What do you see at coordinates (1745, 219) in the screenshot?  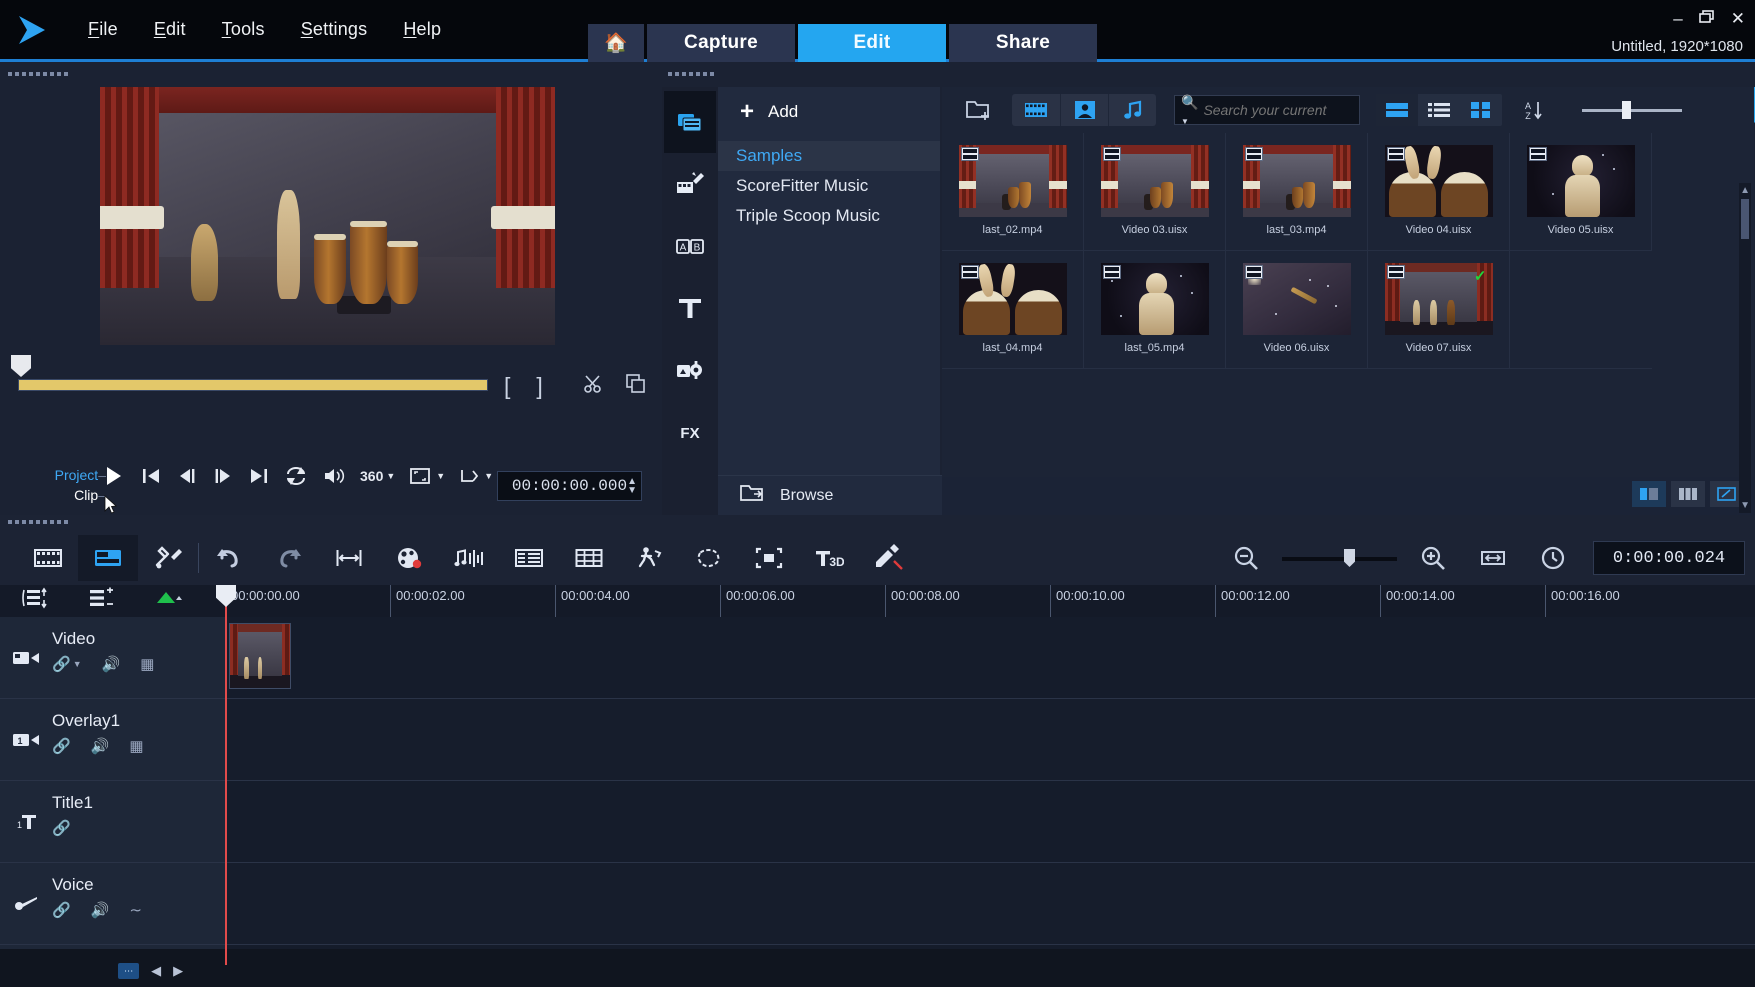 I see `scrollbar-thumb` at bounding box center [1745, 219].